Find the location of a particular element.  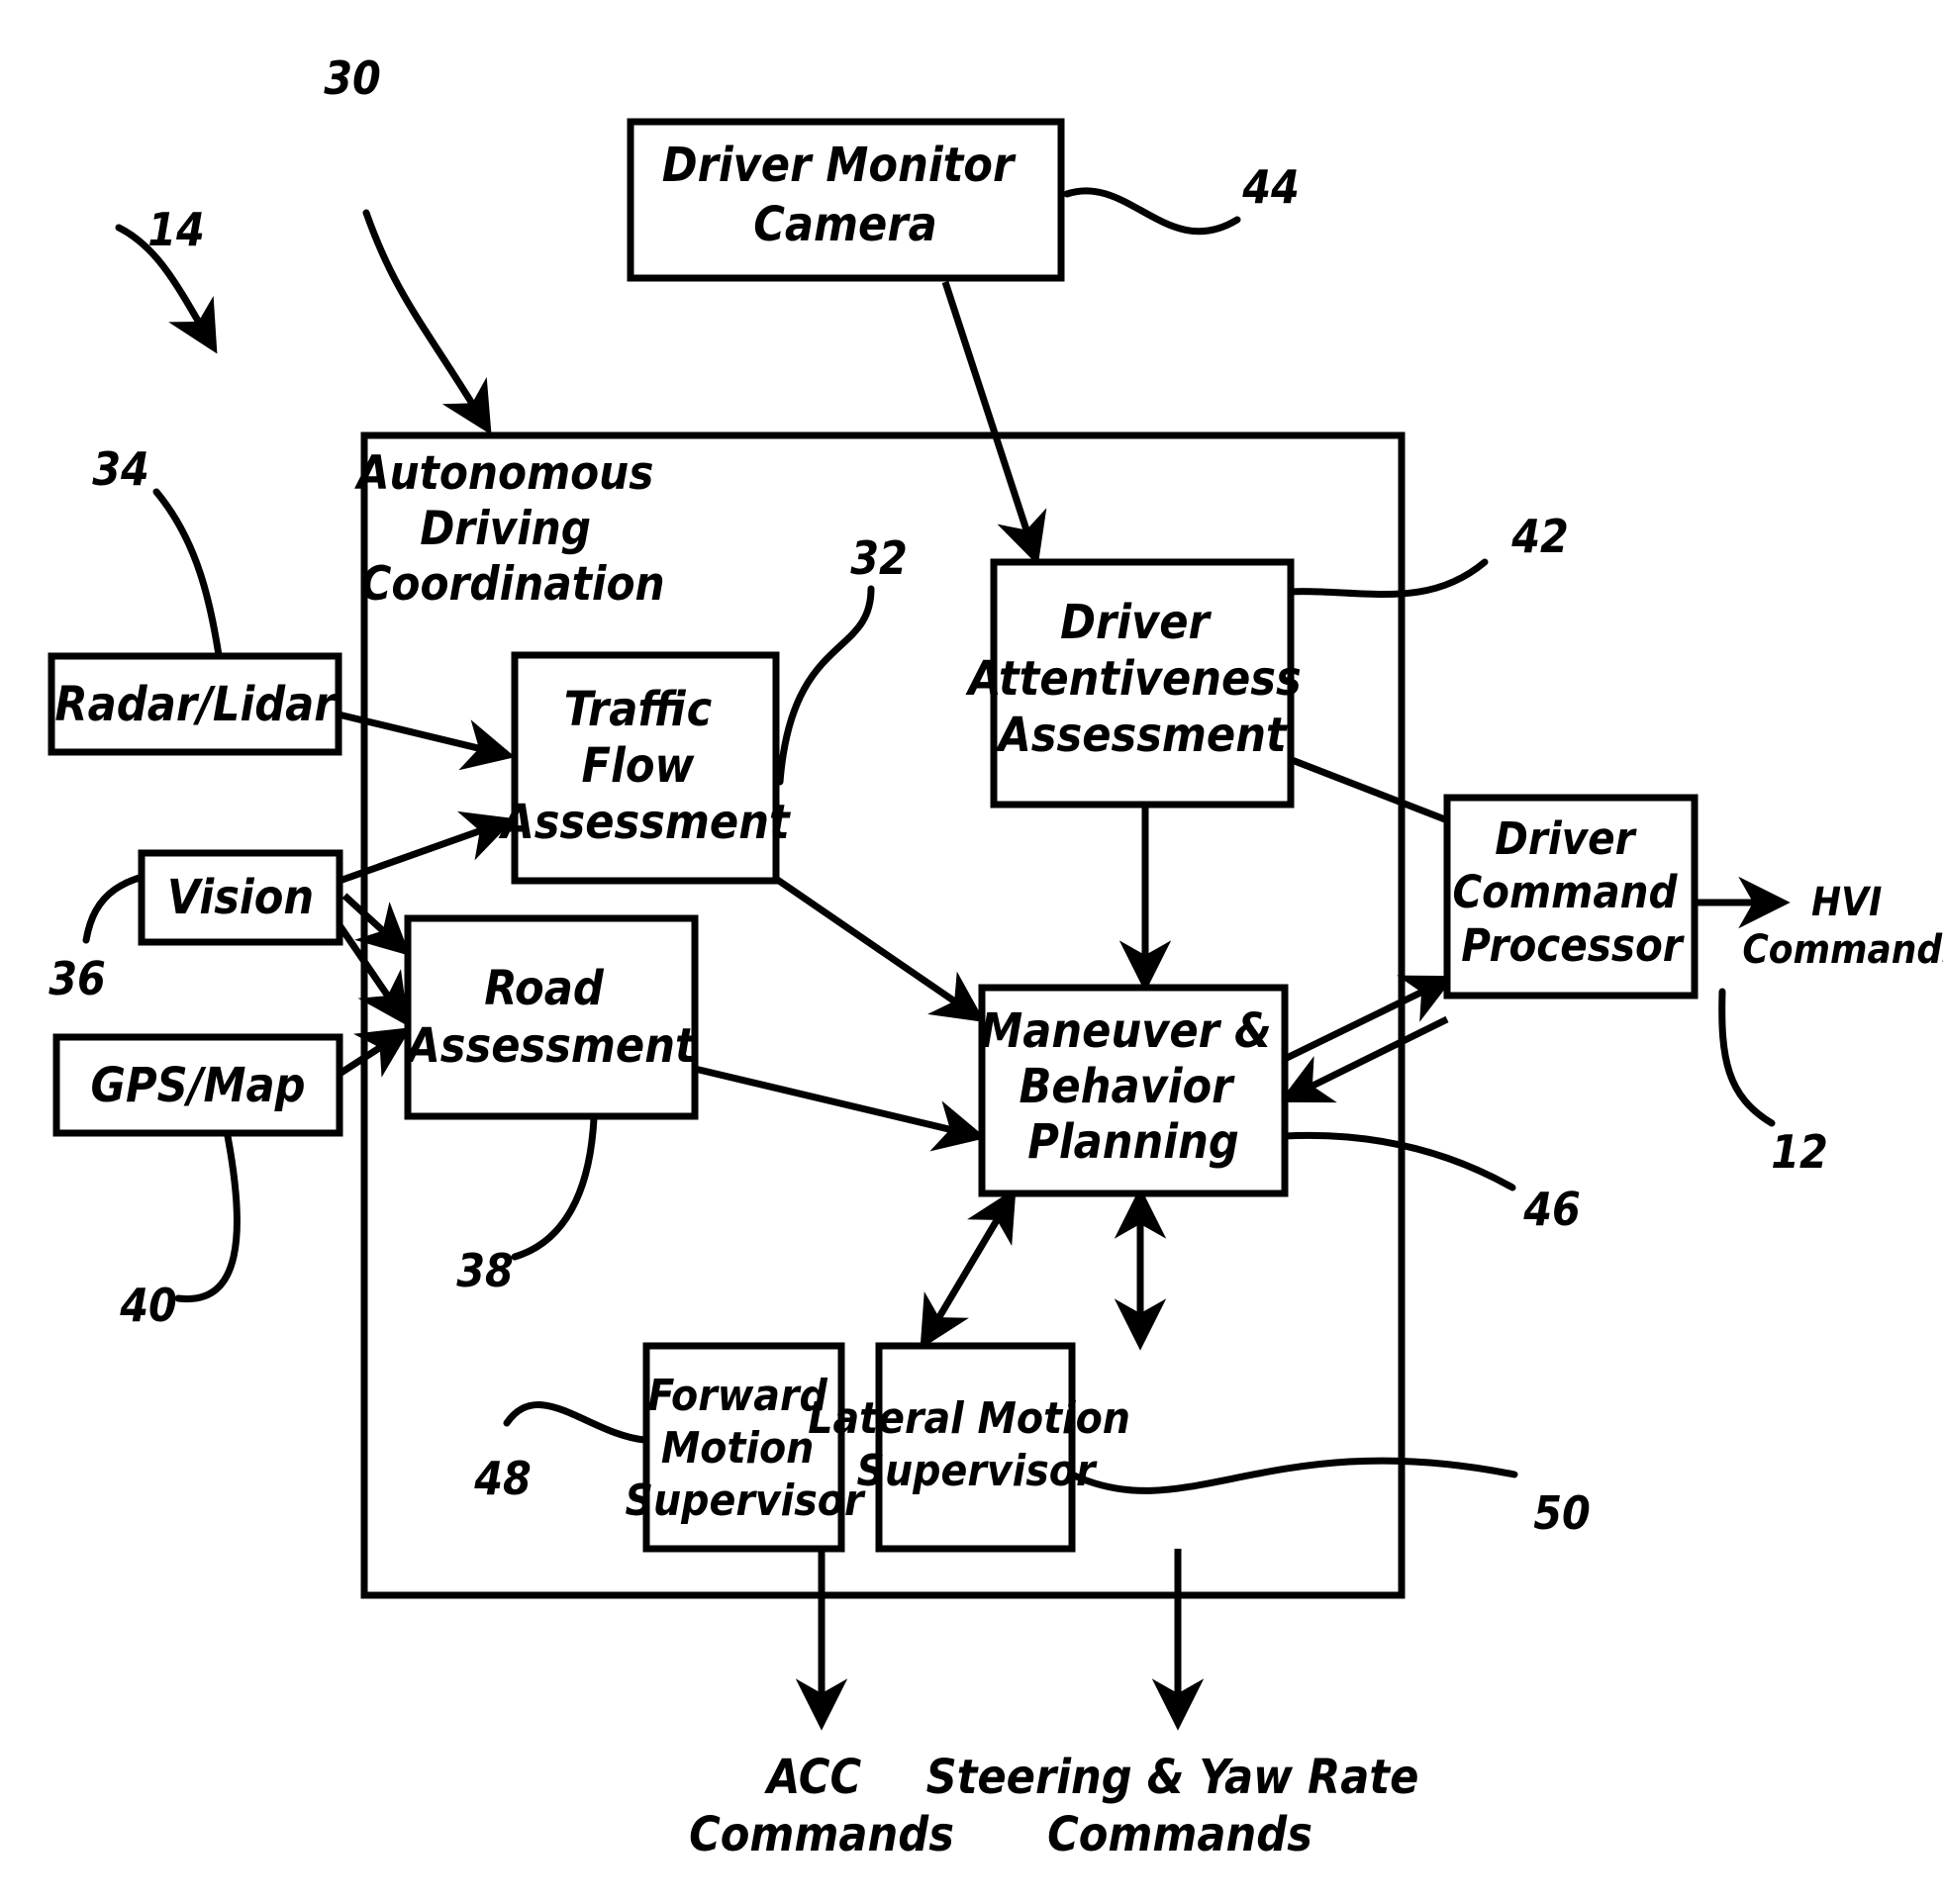

node-road-assessment is located at coordinates (551, 1017).